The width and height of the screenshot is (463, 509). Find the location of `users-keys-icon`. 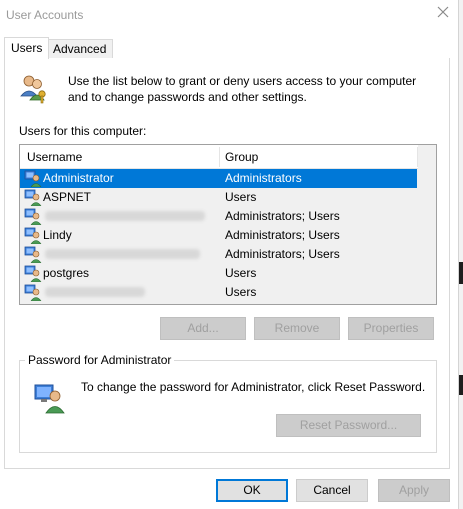

users-keys-icon is located at coordinates (34, 88).